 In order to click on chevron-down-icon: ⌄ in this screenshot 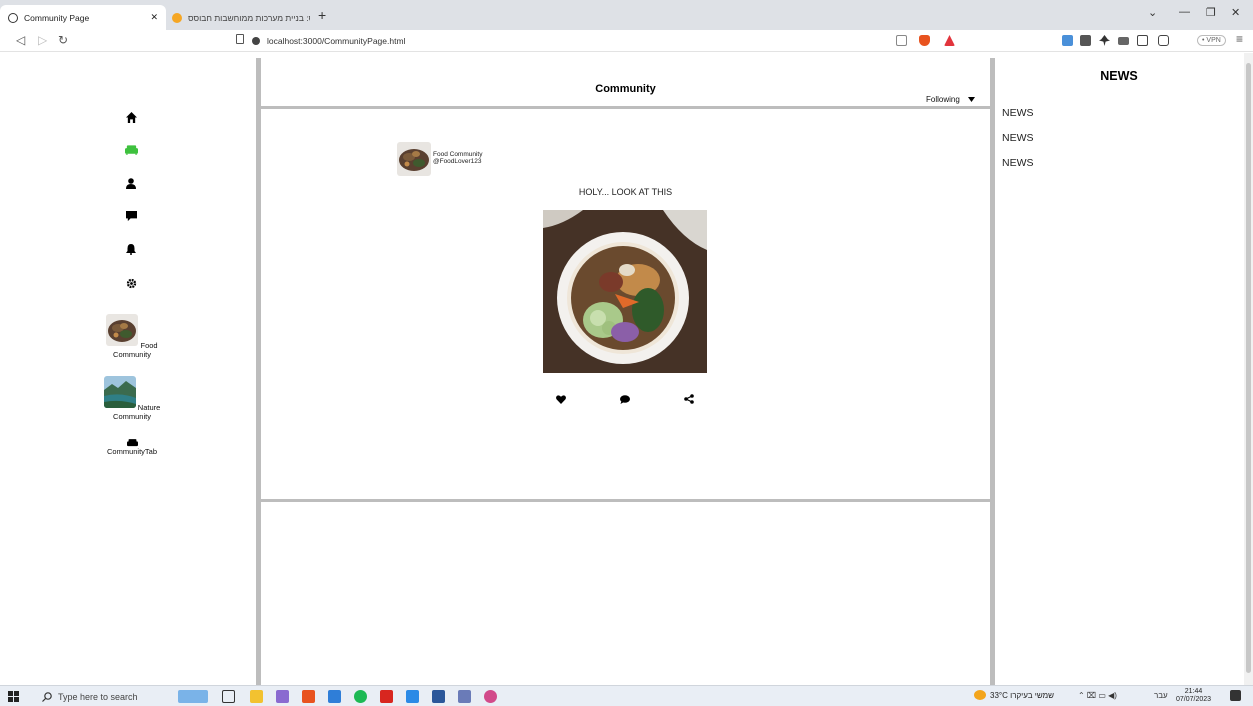, I will do `click(1152, 12)`.